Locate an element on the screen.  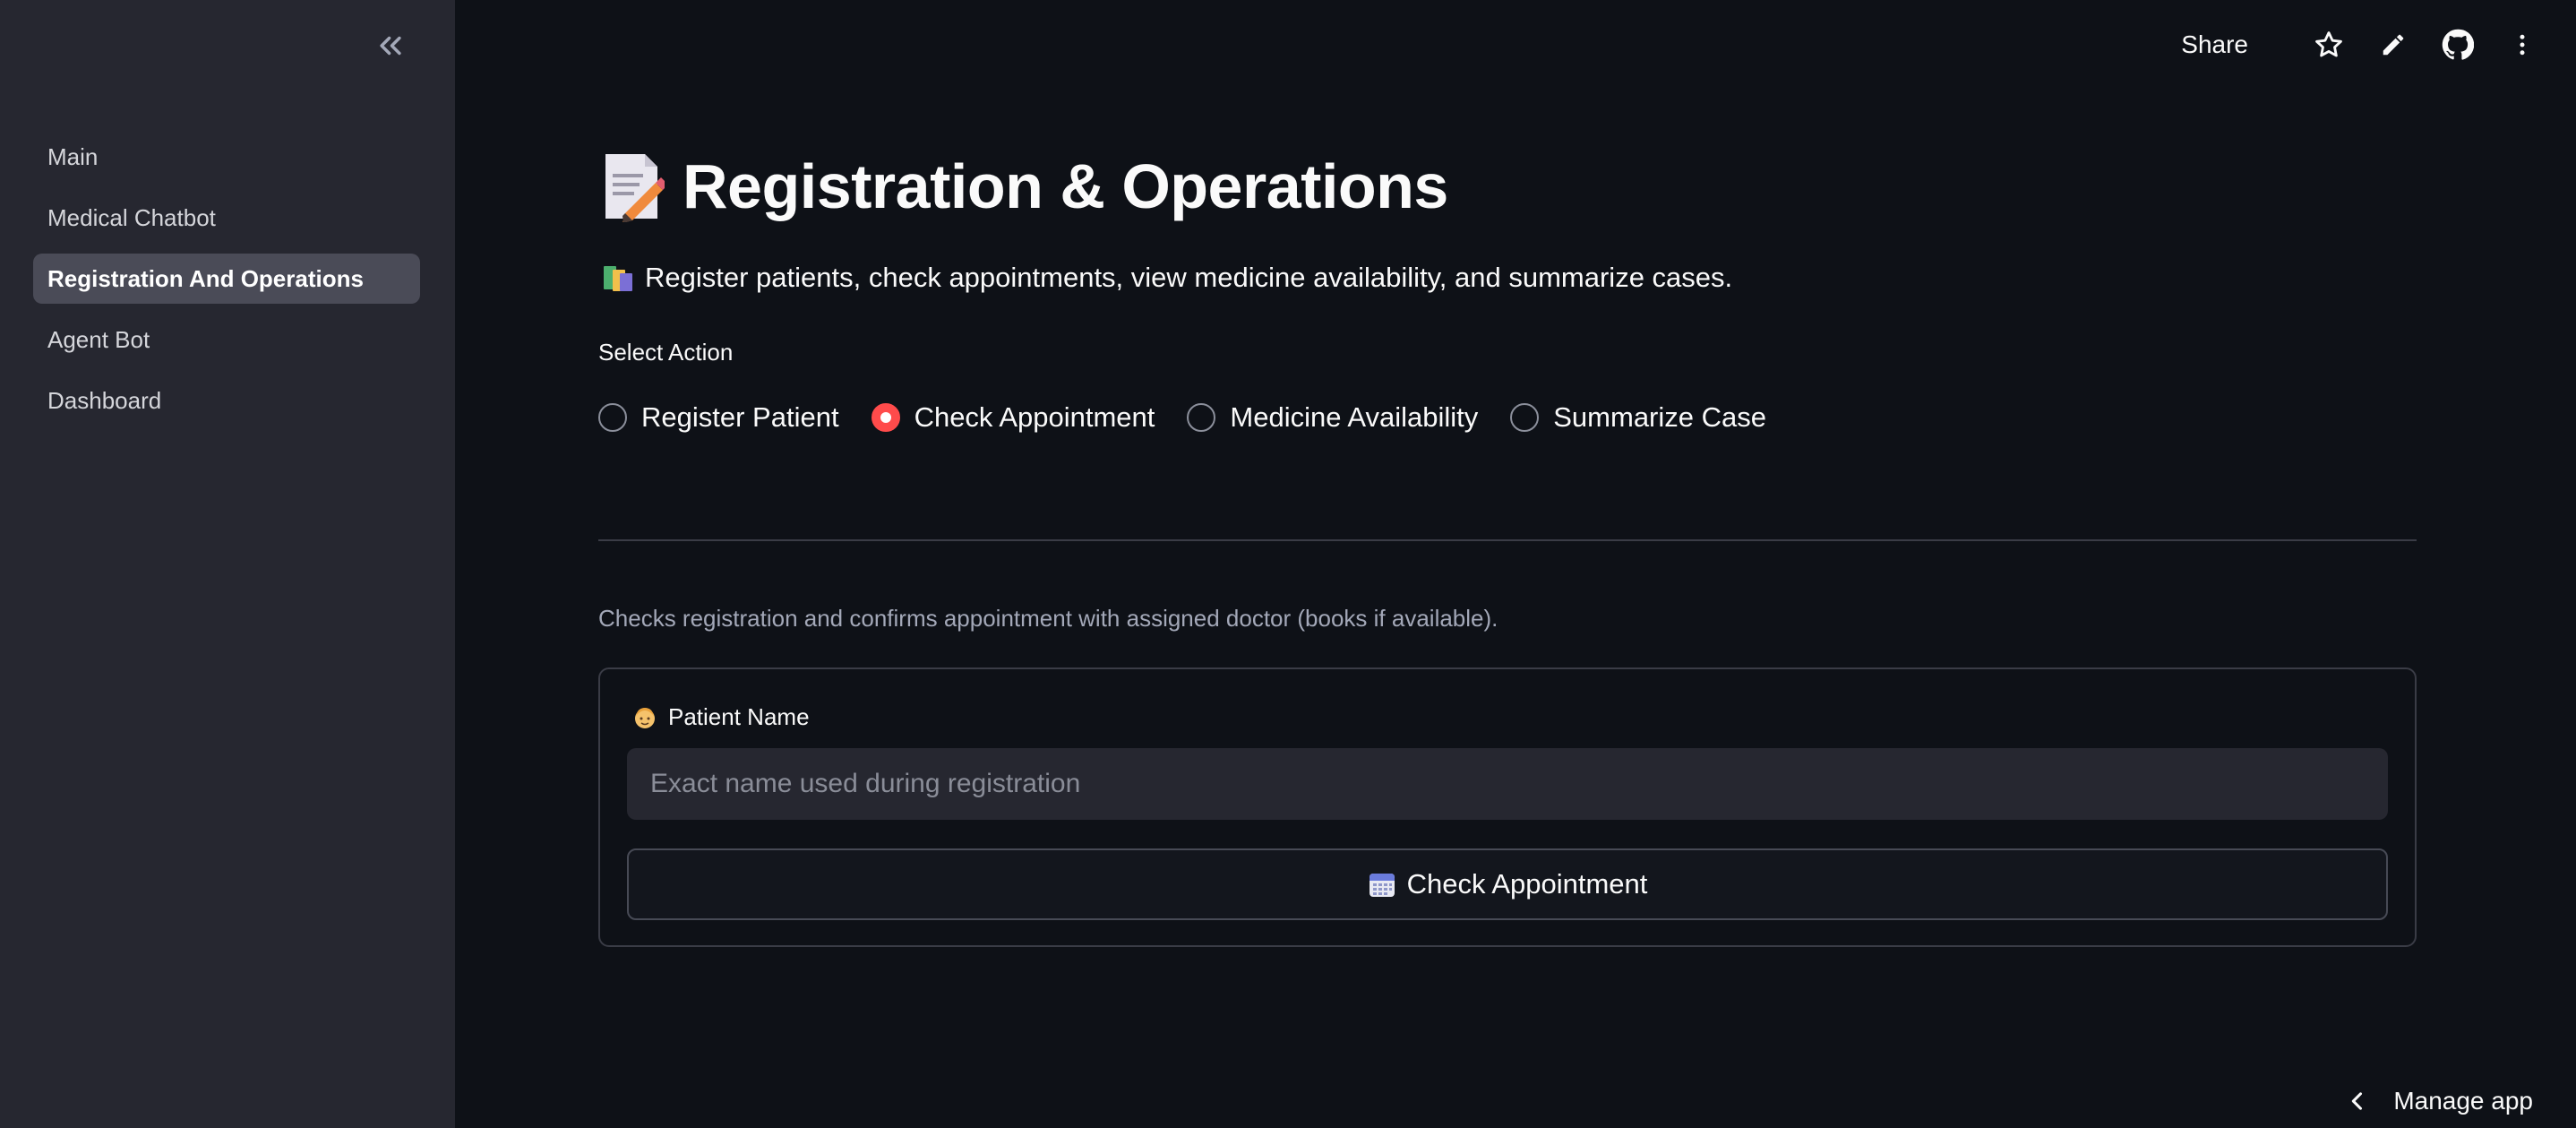
radio-register-patient: Register Patient is located at coordinates (718, 417).